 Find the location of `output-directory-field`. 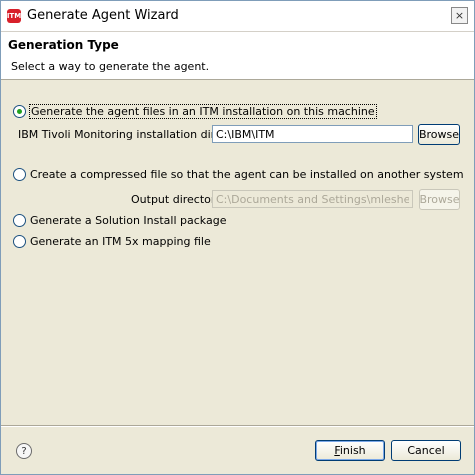

output-directory-field is located at coordinates (312, 199).